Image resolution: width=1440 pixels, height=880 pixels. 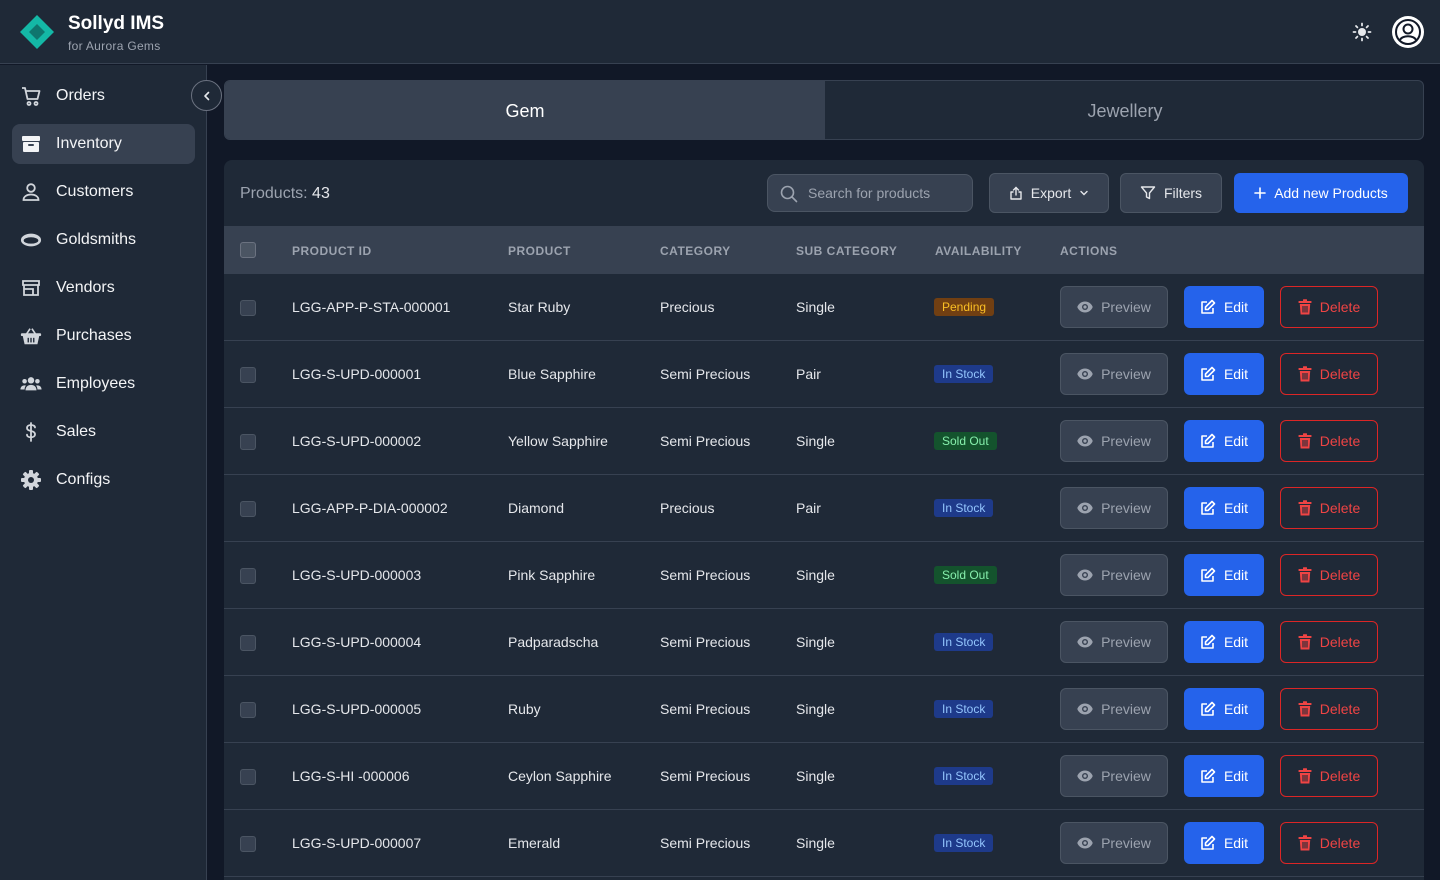 I want to click on theme-toggle-button, so click(x=1362, y=32).